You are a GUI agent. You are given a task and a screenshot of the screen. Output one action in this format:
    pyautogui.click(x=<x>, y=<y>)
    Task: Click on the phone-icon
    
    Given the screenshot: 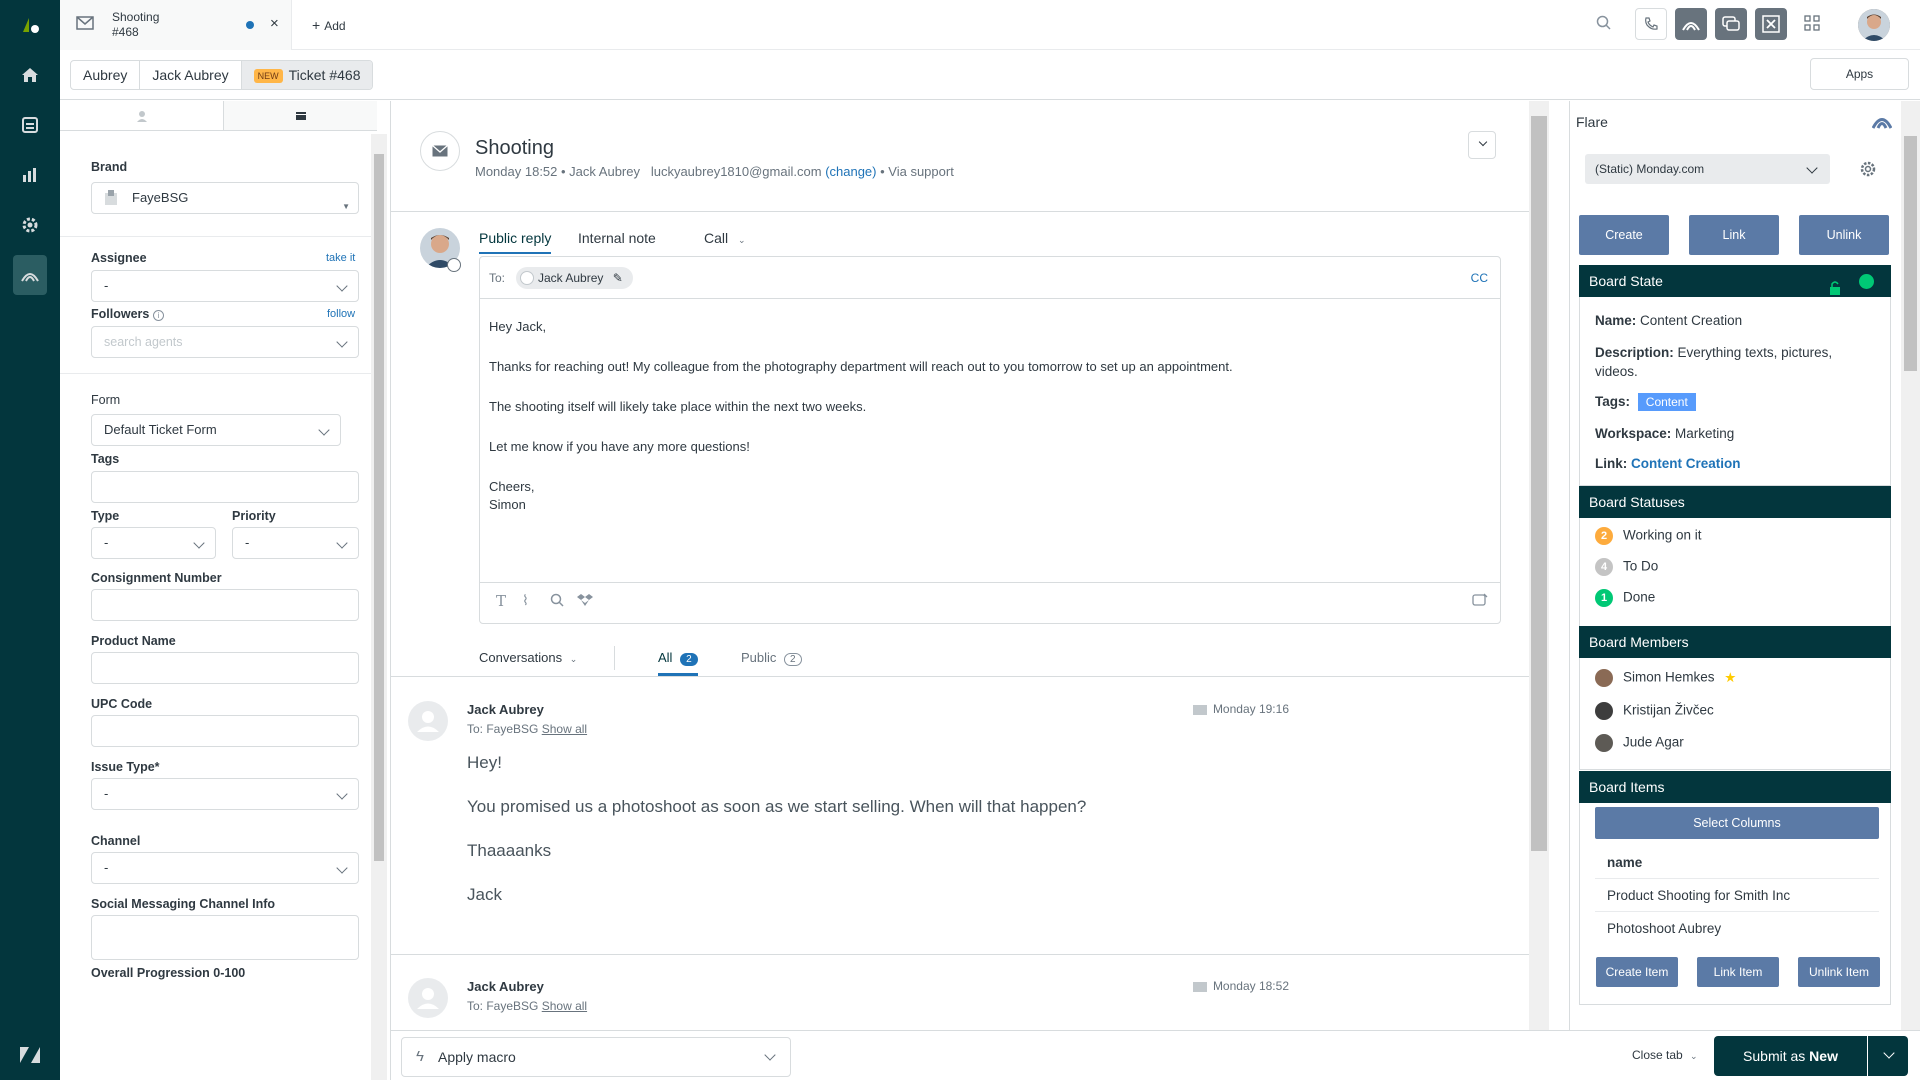 What is the action you would take?
    pyautogui.click(x=1651, y=24)
    